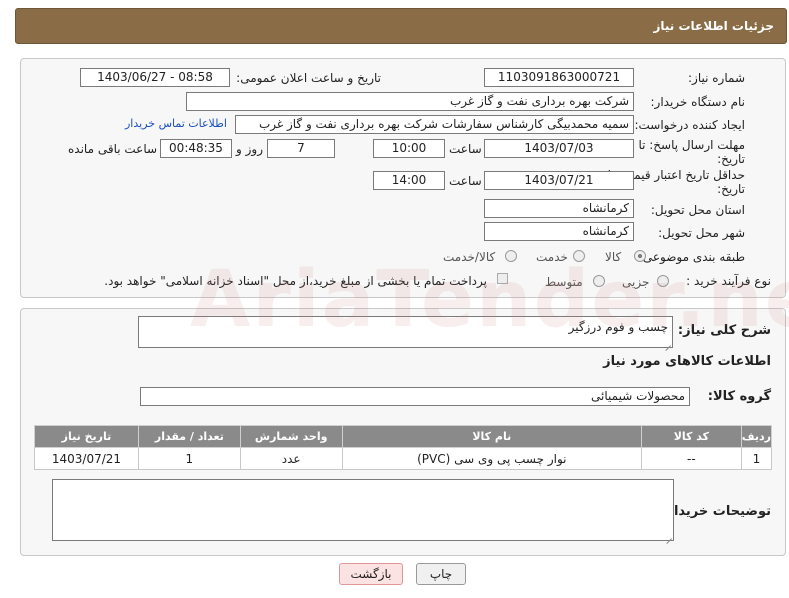 Image resolution: width=789 pixels, height=598 pixels. Describe the element at coordinates (401, 26) in the screenshot. I see `page-header: جزئیات اطلاعات نیاز` at that location.